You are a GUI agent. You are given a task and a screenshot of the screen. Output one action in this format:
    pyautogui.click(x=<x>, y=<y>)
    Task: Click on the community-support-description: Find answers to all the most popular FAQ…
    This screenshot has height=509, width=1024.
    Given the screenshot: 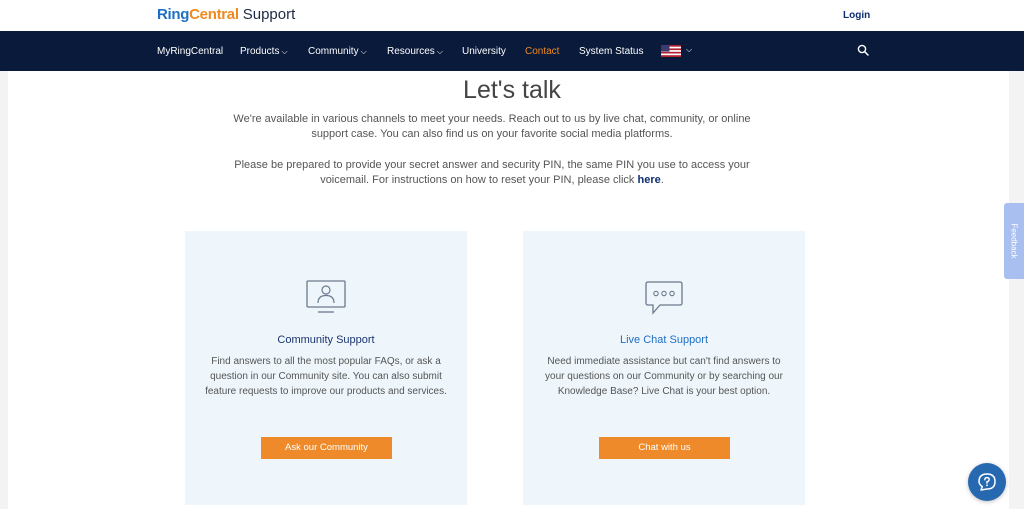 What is the action you would take?
    pyautogui.click(x=326, y=376)
    